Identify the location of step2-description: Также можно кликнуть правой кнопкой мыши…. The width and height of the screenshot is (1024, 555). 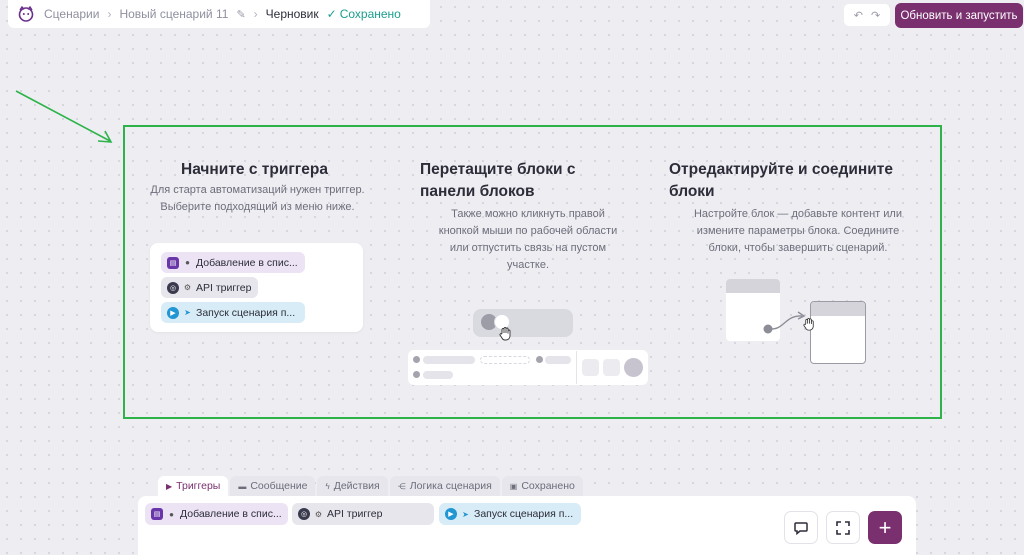
(528, 240).